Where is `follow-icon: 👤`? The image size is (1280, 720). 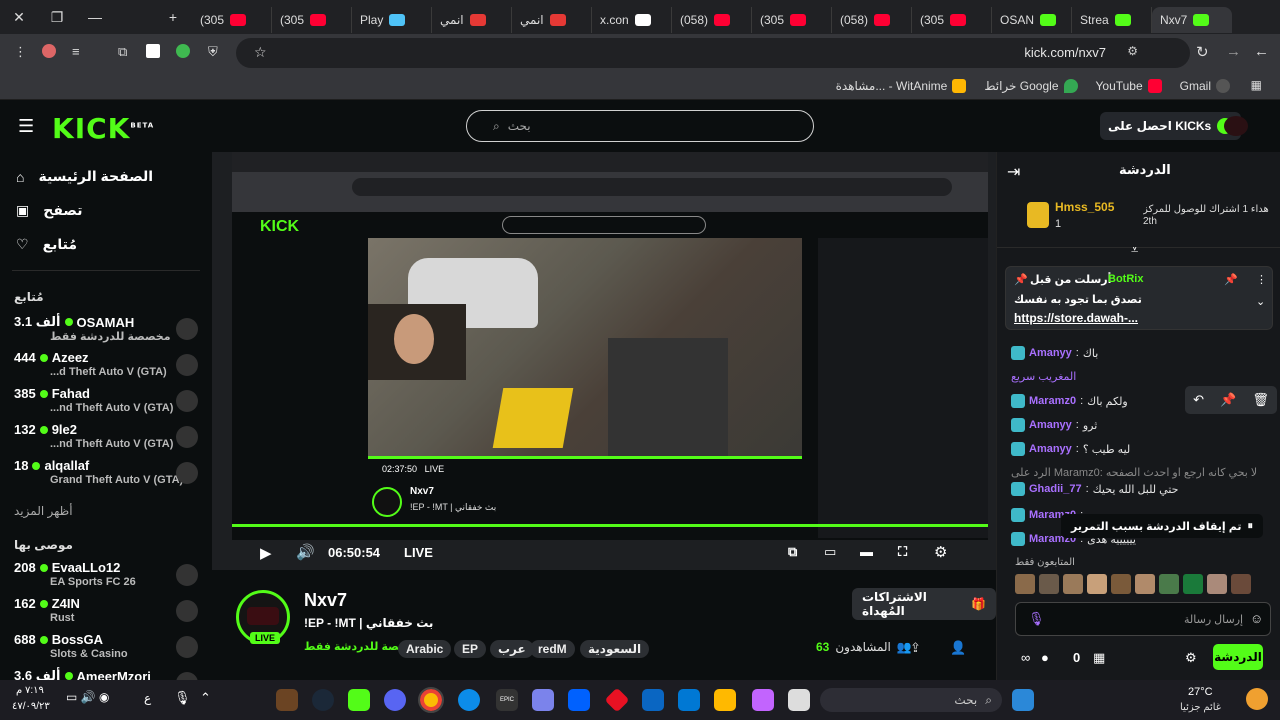 follow-icon: 👤 is located at coordinates (958, 648).